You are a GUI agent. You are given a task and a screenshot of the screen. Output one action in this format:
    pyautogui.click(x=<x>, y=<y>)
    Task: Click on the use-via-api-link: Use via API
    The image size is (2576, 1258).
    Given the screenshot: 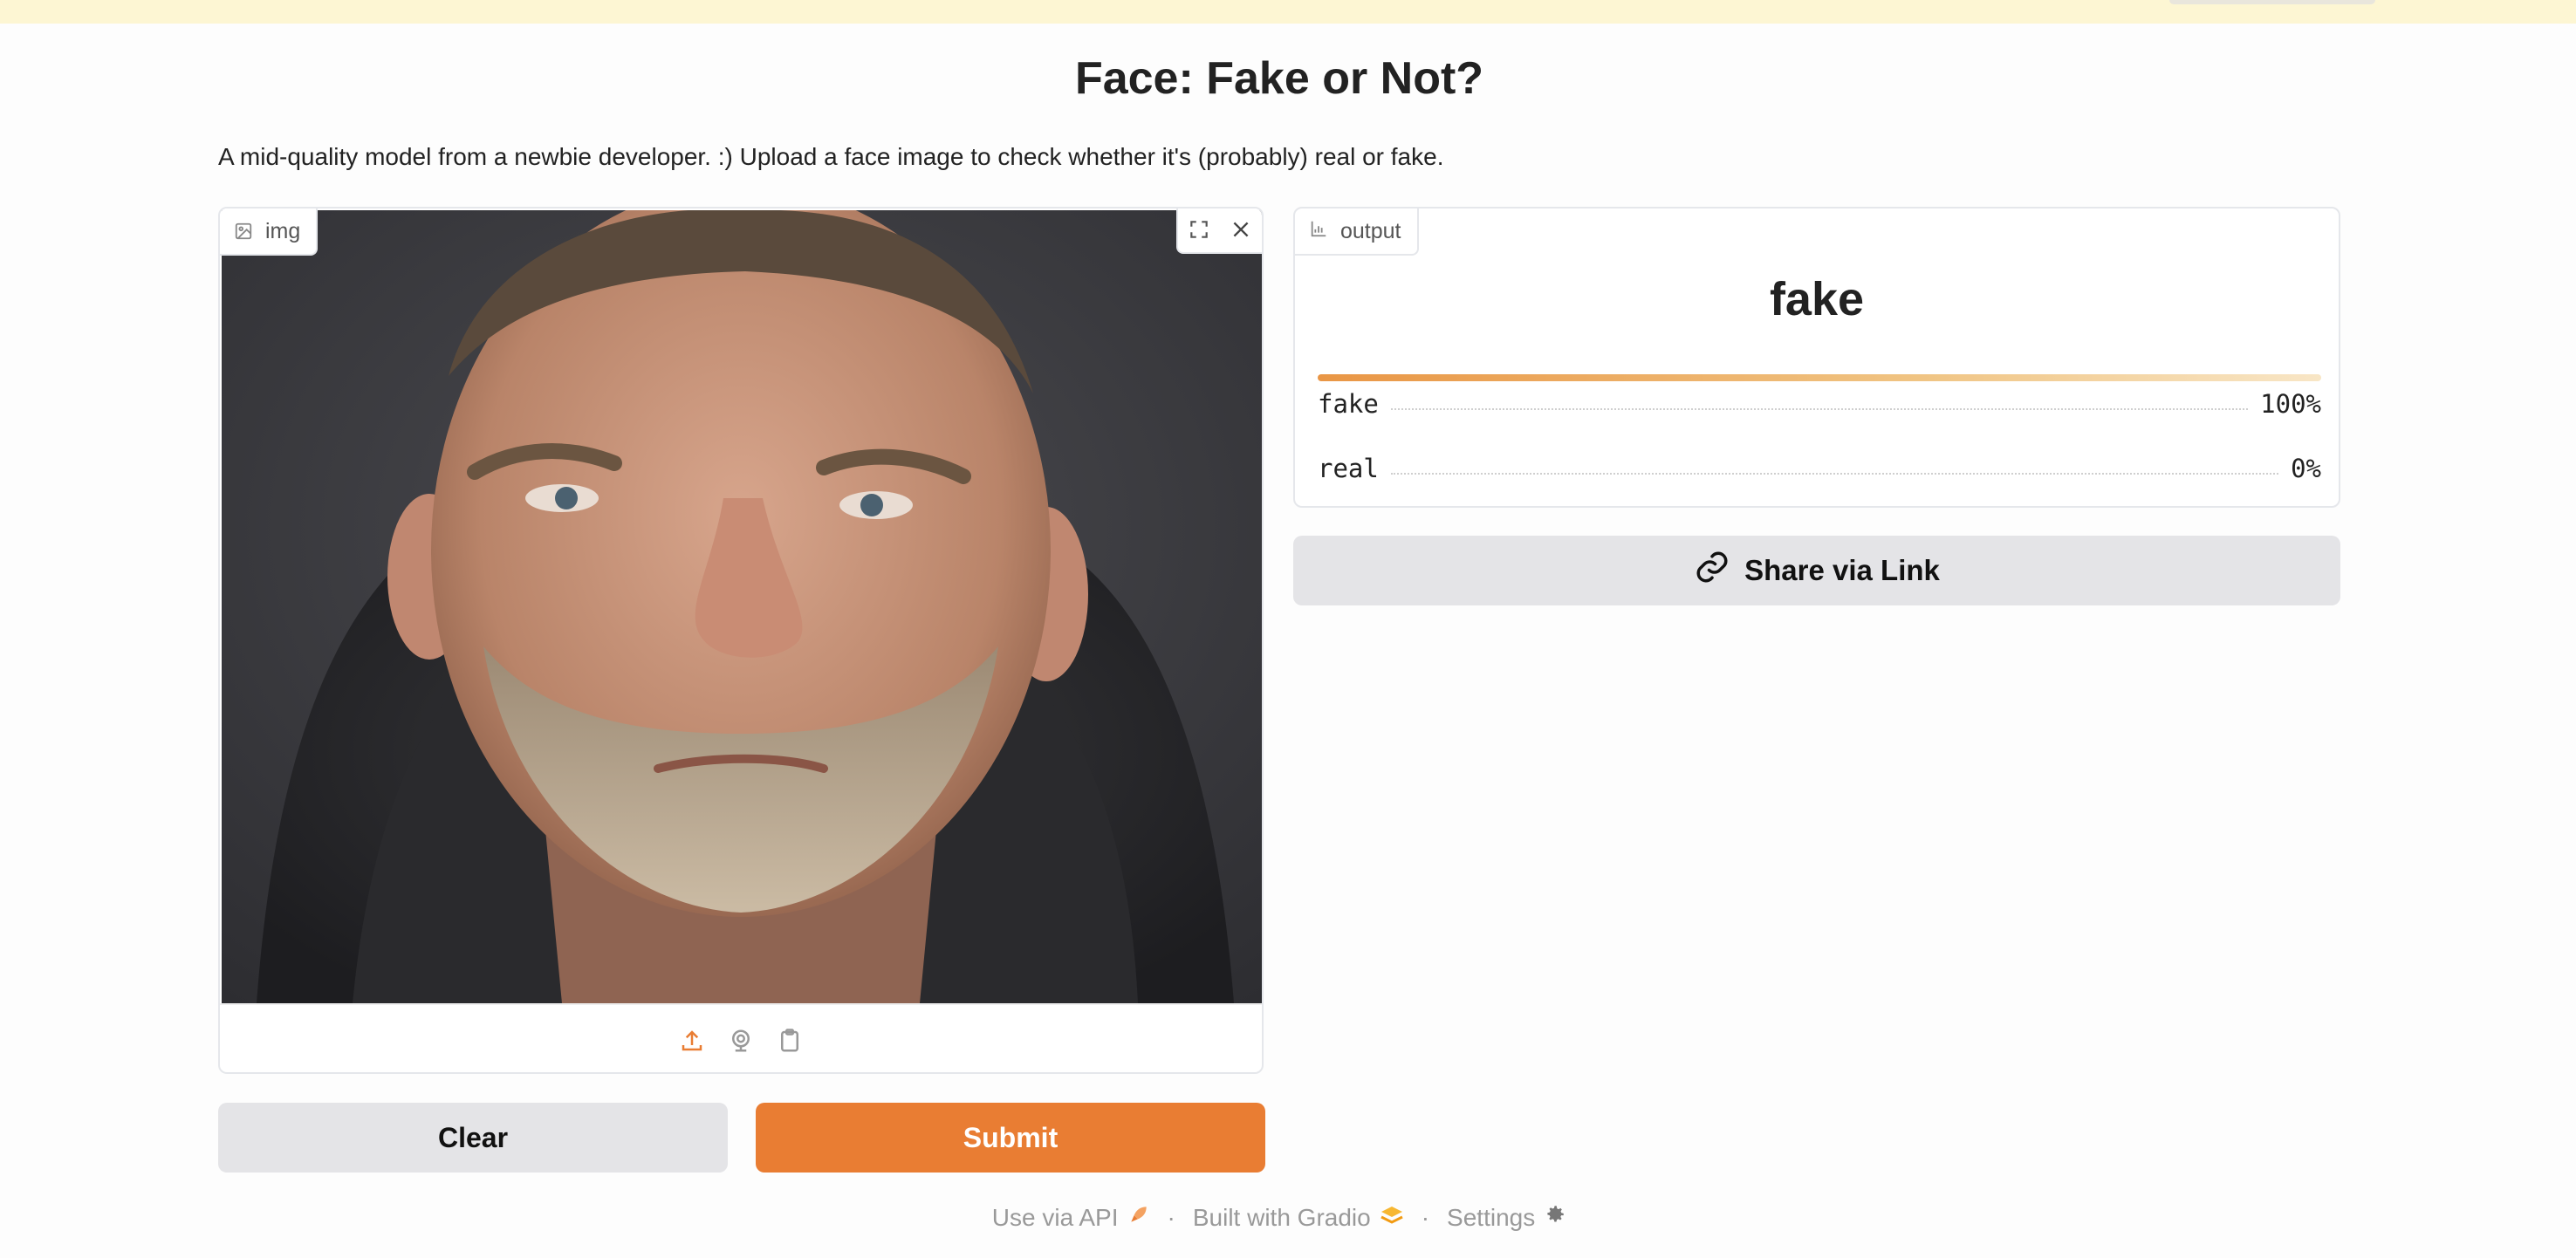 What is the action you would take?
    pyautogui.click(x=1071, y=1217)
    